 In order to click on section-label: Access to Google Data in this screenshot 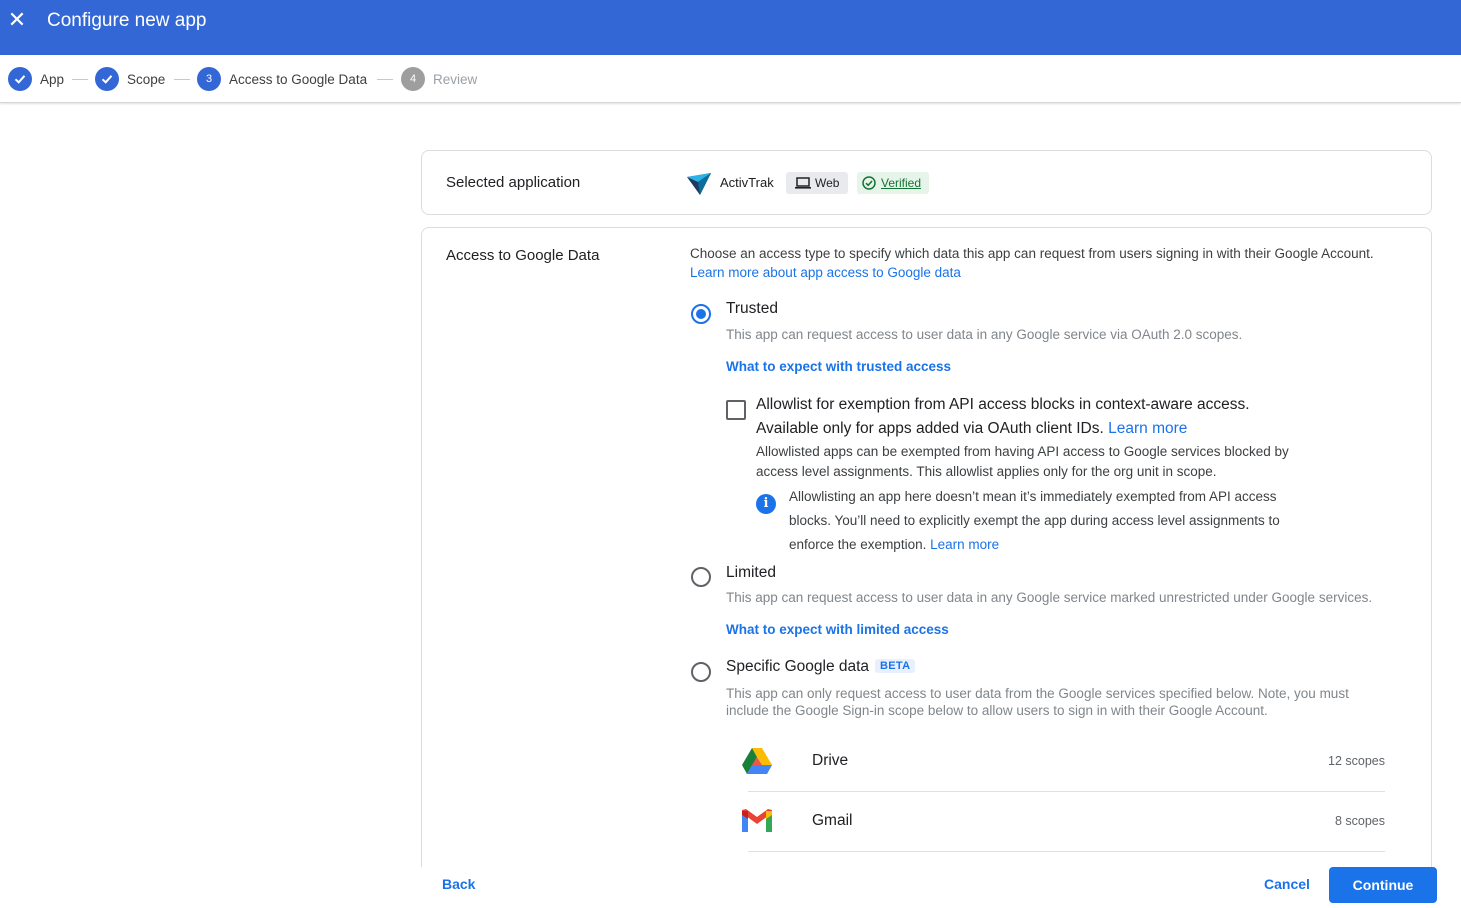, I will do `click(523, 255)`.